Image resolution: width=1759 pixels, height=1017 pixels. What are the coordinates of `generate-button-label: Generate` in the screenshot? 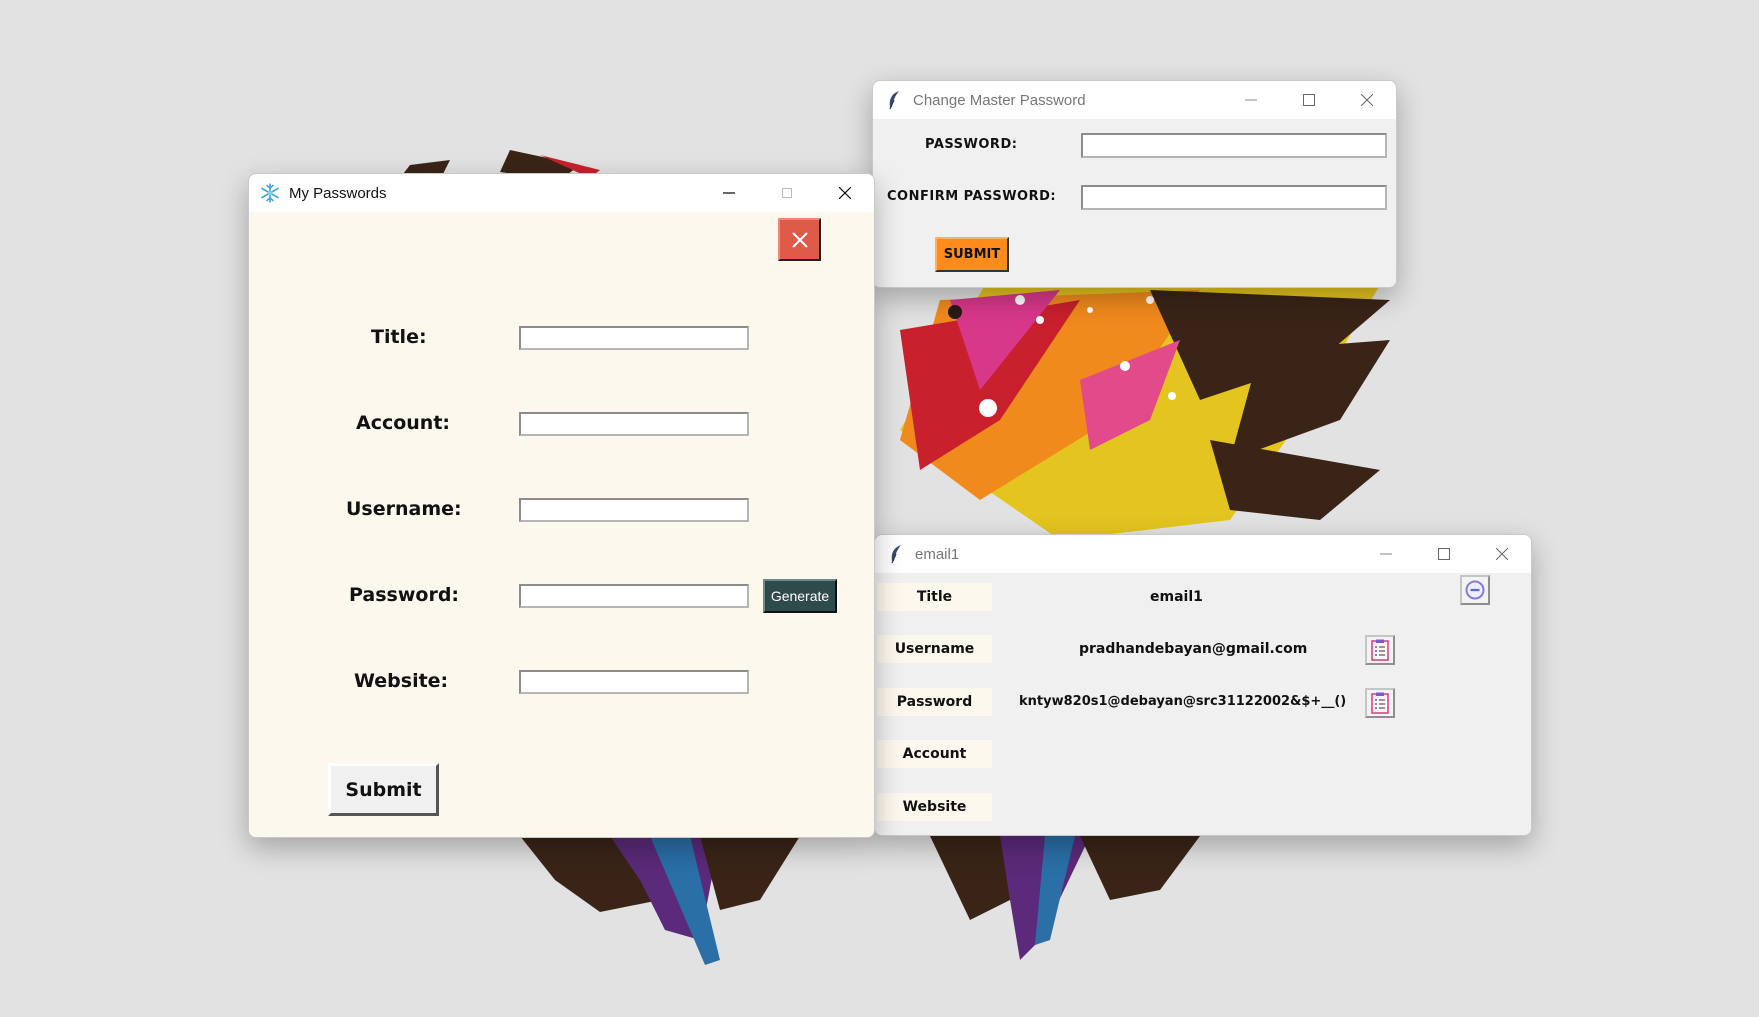 It's located at (800, 596).